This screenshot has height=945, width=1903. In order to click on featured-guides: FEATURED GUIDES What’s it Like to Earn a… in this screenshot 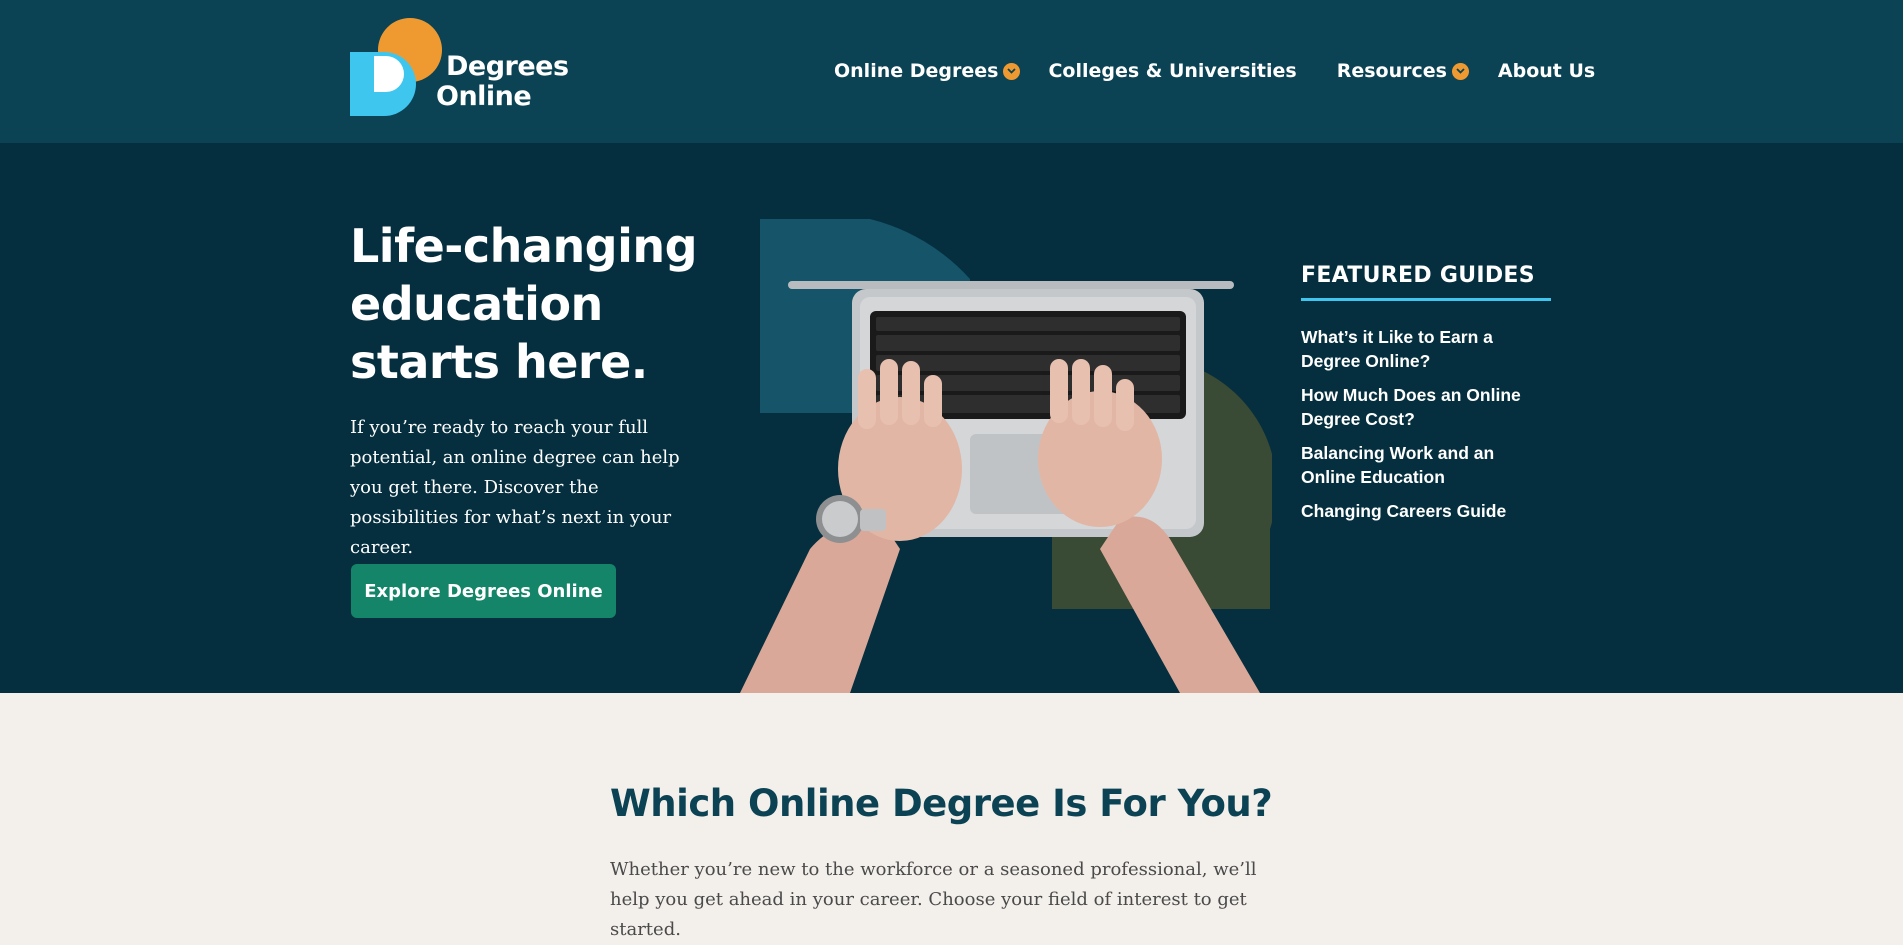, I will do `click(1426, 398)`.